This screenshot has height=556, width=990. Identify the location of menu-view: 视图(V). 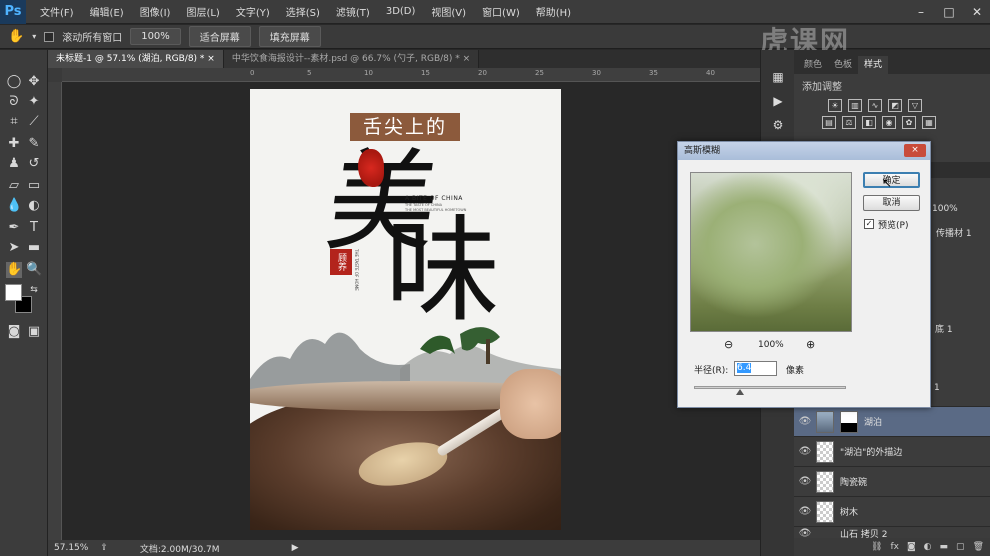
(448, 11).